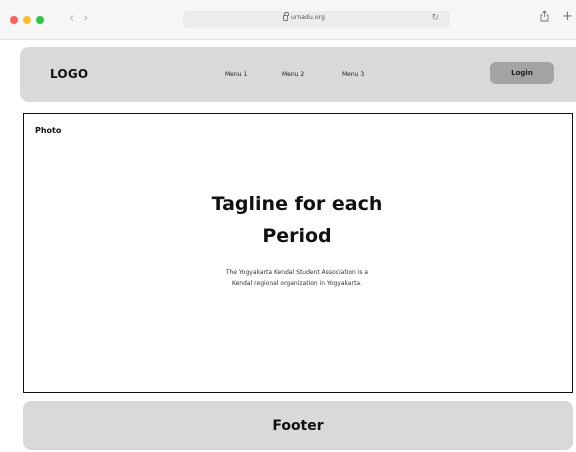 The width and height of the screenshot is (576, 452). I want to click on site-footer: Footer, so click(298, 425).